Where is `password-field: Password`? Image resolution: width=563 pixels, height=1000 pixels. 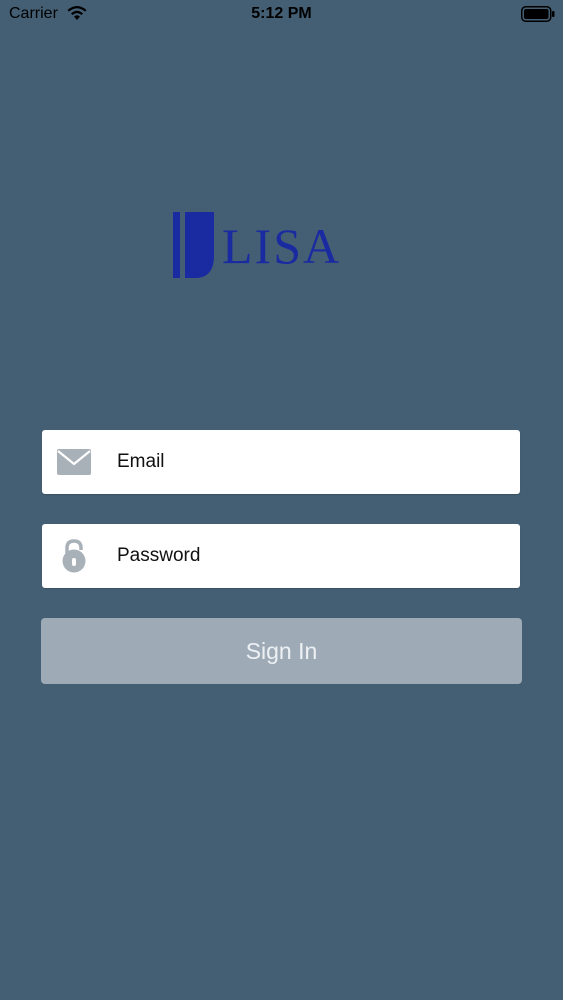 password-field: Password is located at coordinates (281, 556).